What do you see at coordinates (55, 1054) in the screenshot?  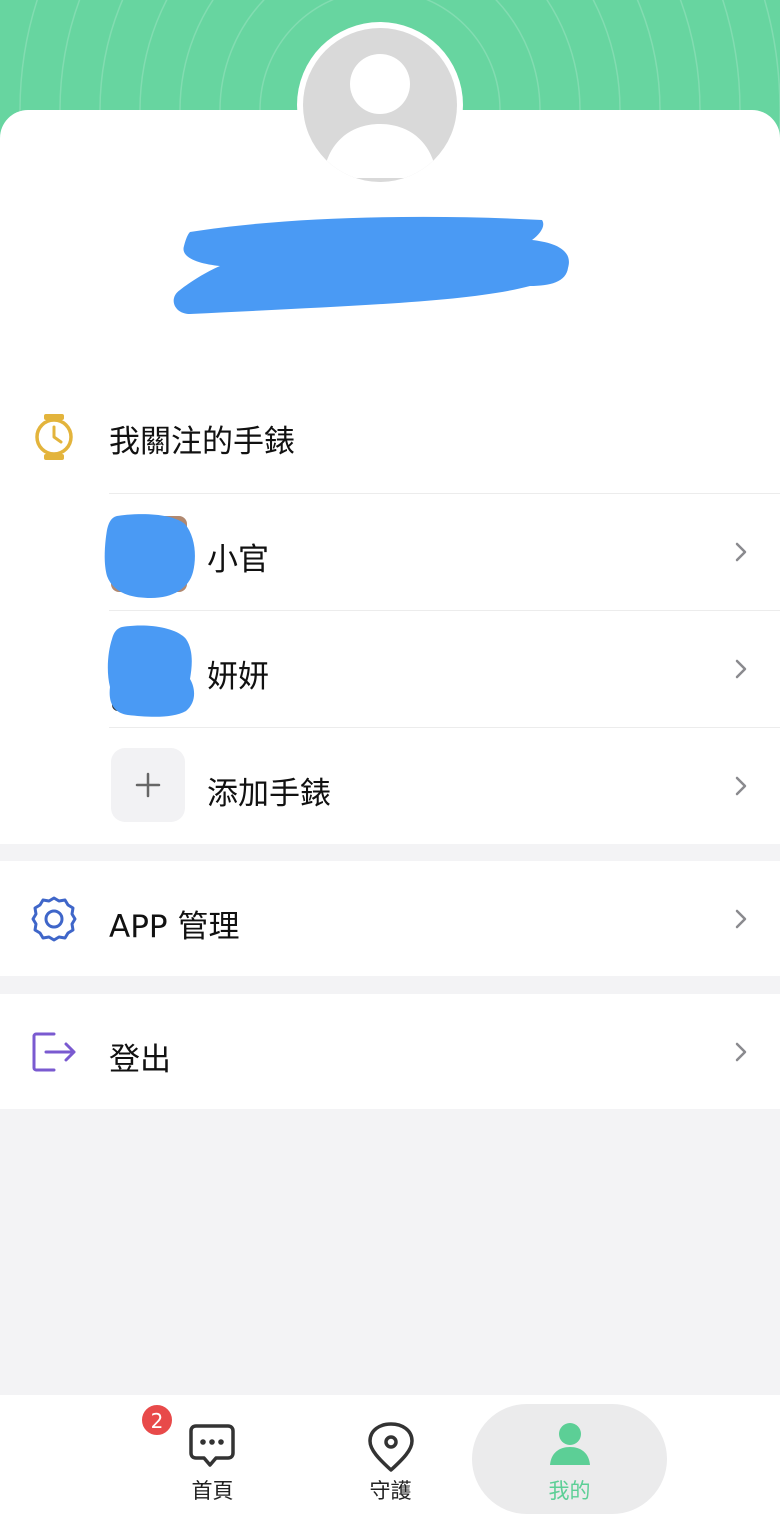 I see `logout-icon` at bounding box center [55, 1054].